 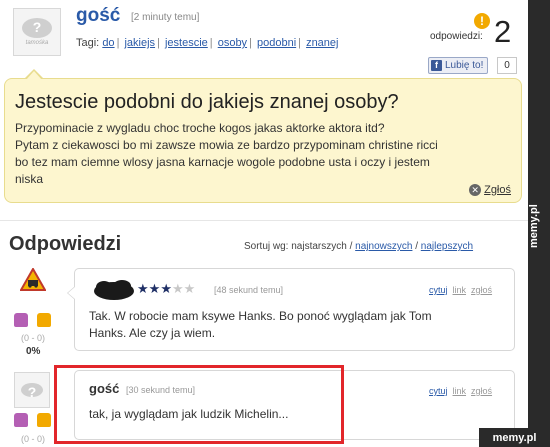 What do you see at coordinates (186, 43) in the screenshot?
I see `tag-link: jestescie` at bounding box center [186, 43].